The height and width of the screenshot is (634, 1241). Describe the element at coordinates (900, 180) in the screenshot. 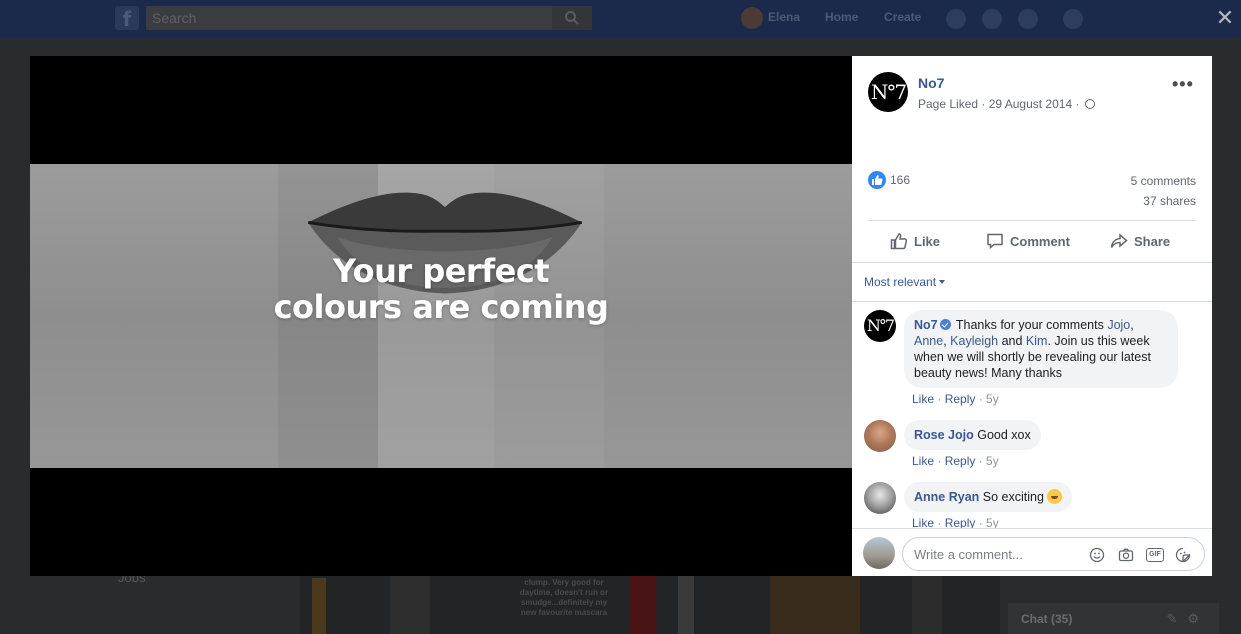

I see `like-count: 166` at that location.